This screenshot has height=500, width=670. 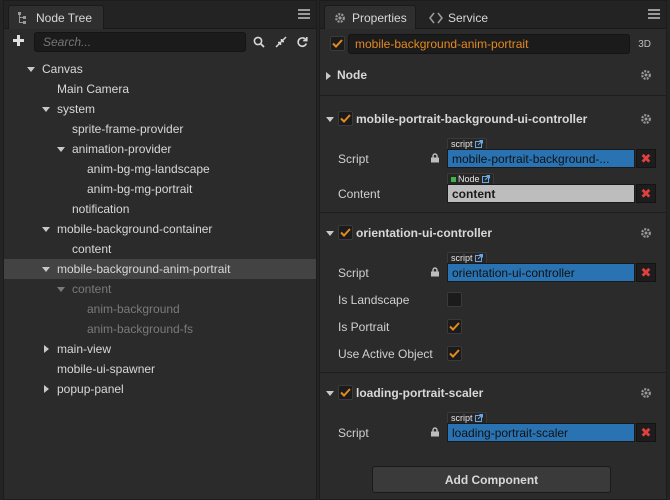 I want to click on tree-node-sprite-frame-provider: sprite-frame-provider, so click(x=160, y=129).